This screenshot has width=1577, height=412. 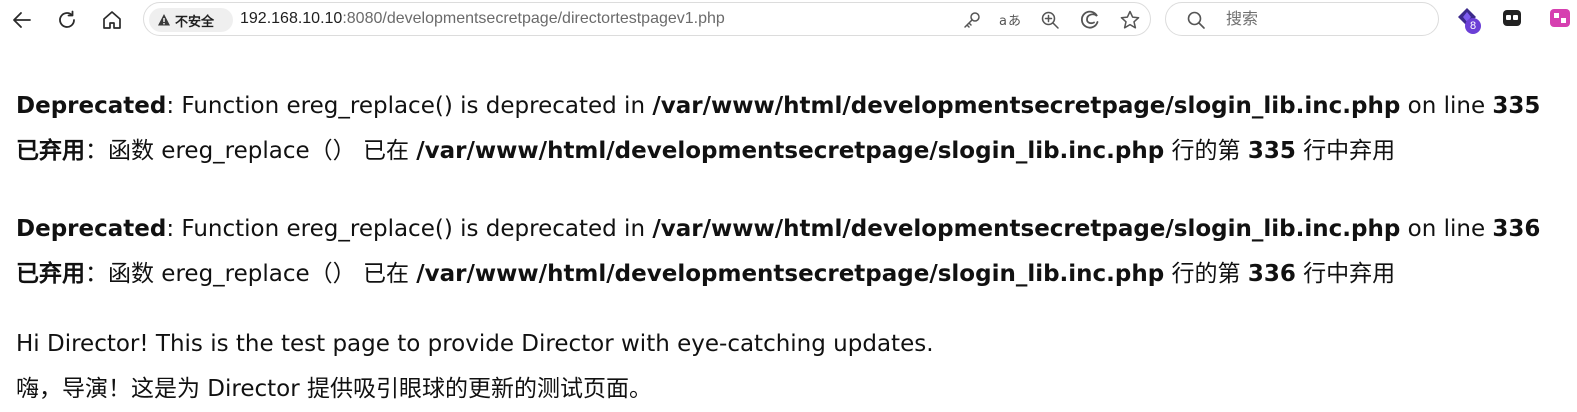 What do you see at coordinates (195, 22) in the screenshot?
I see `security-label: 不安全` at bounding box center [195, 22].